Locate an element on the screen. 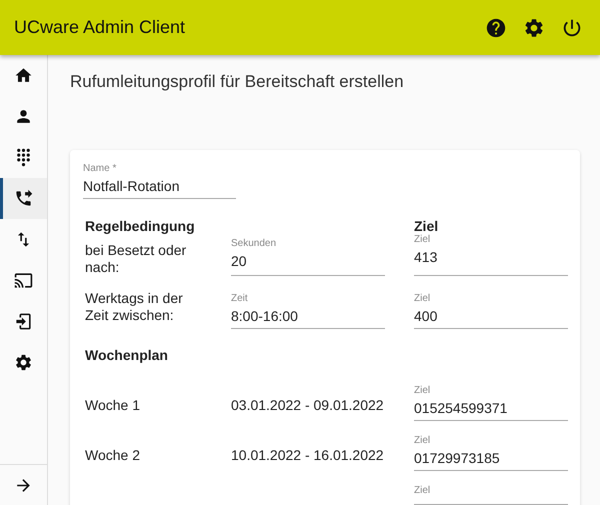 The width and height of the screenshot is (600, 505). week-range: 03.01.2022 - 09.01.2022 is located at coordinates (308, 406).